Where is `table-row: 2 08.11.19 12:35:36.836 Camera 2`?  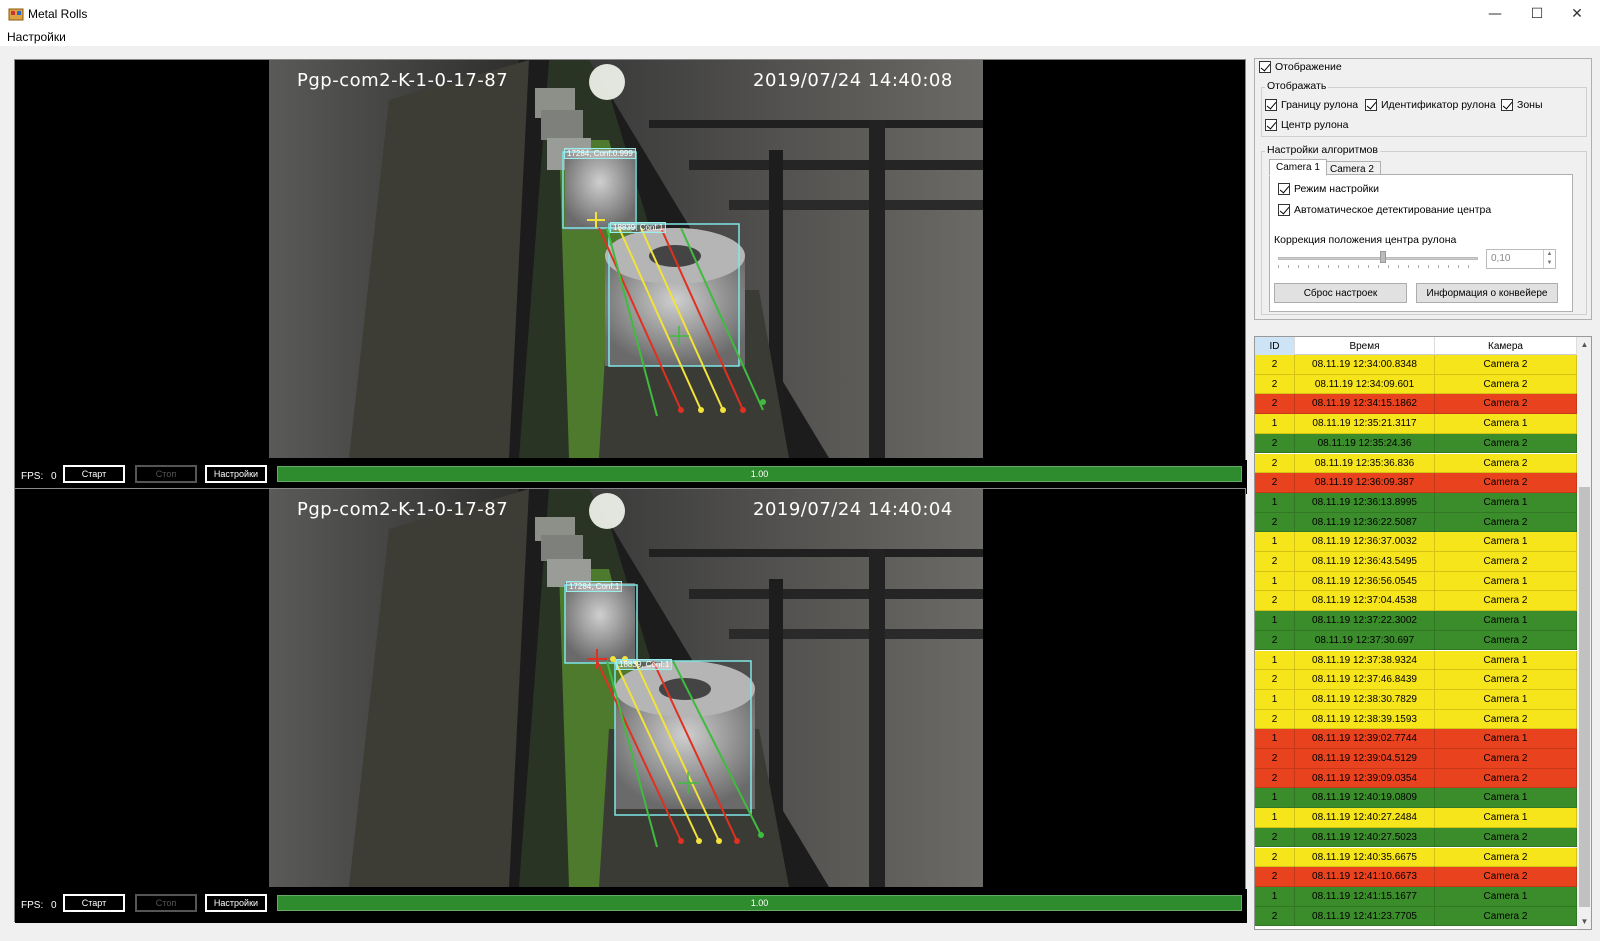 table-row: 2 08.11.19 12:35:36.836 Camera 2 is located at coordinates (1416, 463).